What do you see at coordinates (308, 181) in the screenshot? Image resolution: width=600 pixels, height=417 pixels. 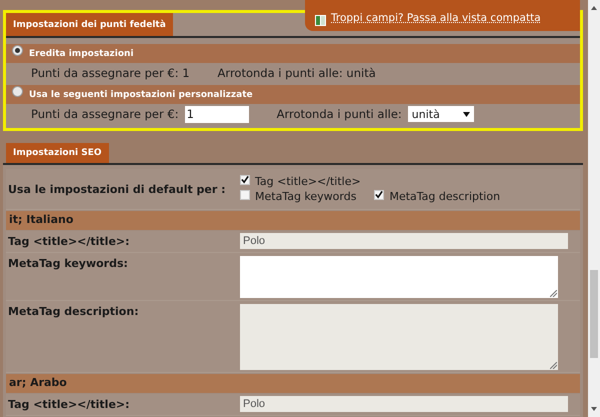 I see `checkbox-label: Tag <title></title>` at bounding box center [308, 181].